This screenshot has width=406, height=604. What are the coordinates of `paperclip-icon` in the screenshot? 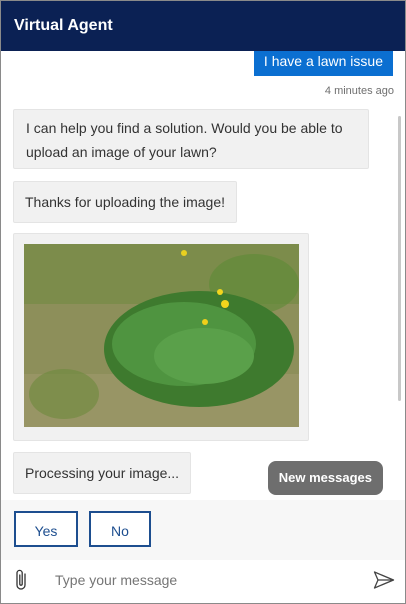 It's located at (22, 582).